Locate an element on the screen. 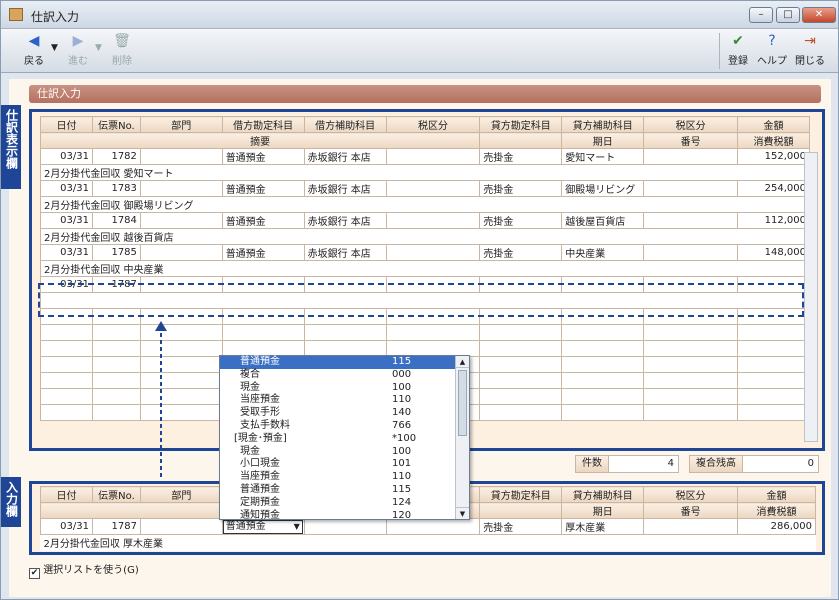  row-summary: 2月分掛代金回収 中央産業 is located at coordinates (425, 268).